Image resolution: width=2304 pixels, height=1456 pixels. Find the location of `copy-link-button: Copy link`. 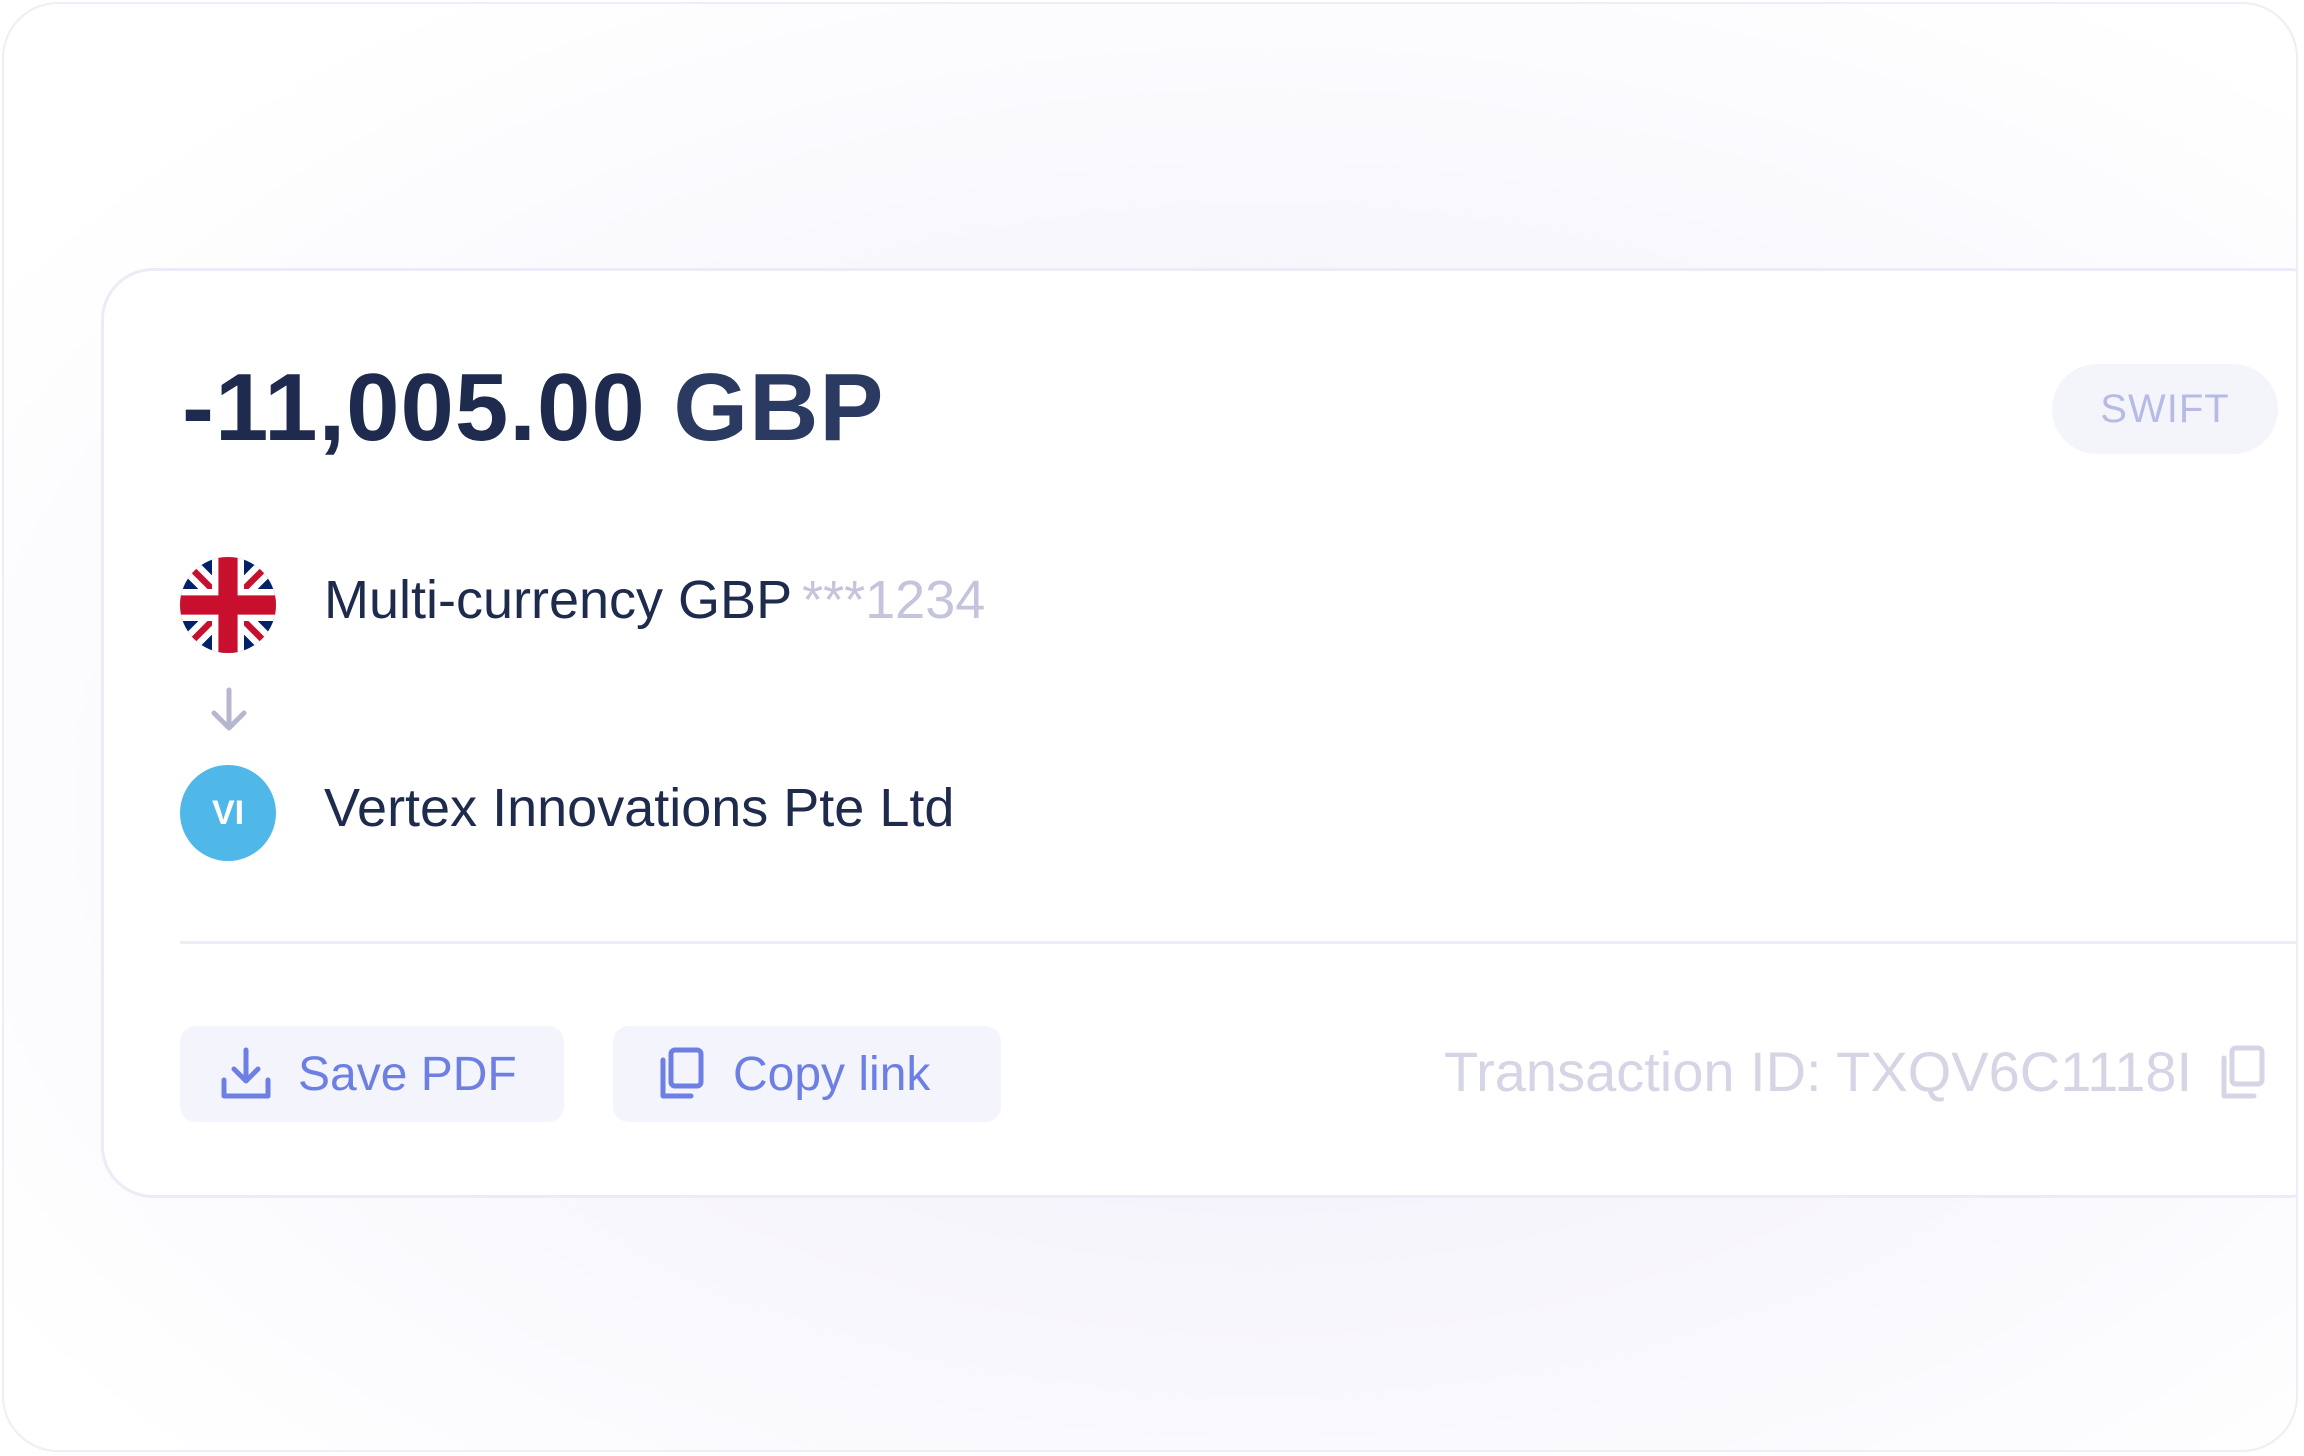

copy-link-button: Copy link is located at coordinates (807, 1074).